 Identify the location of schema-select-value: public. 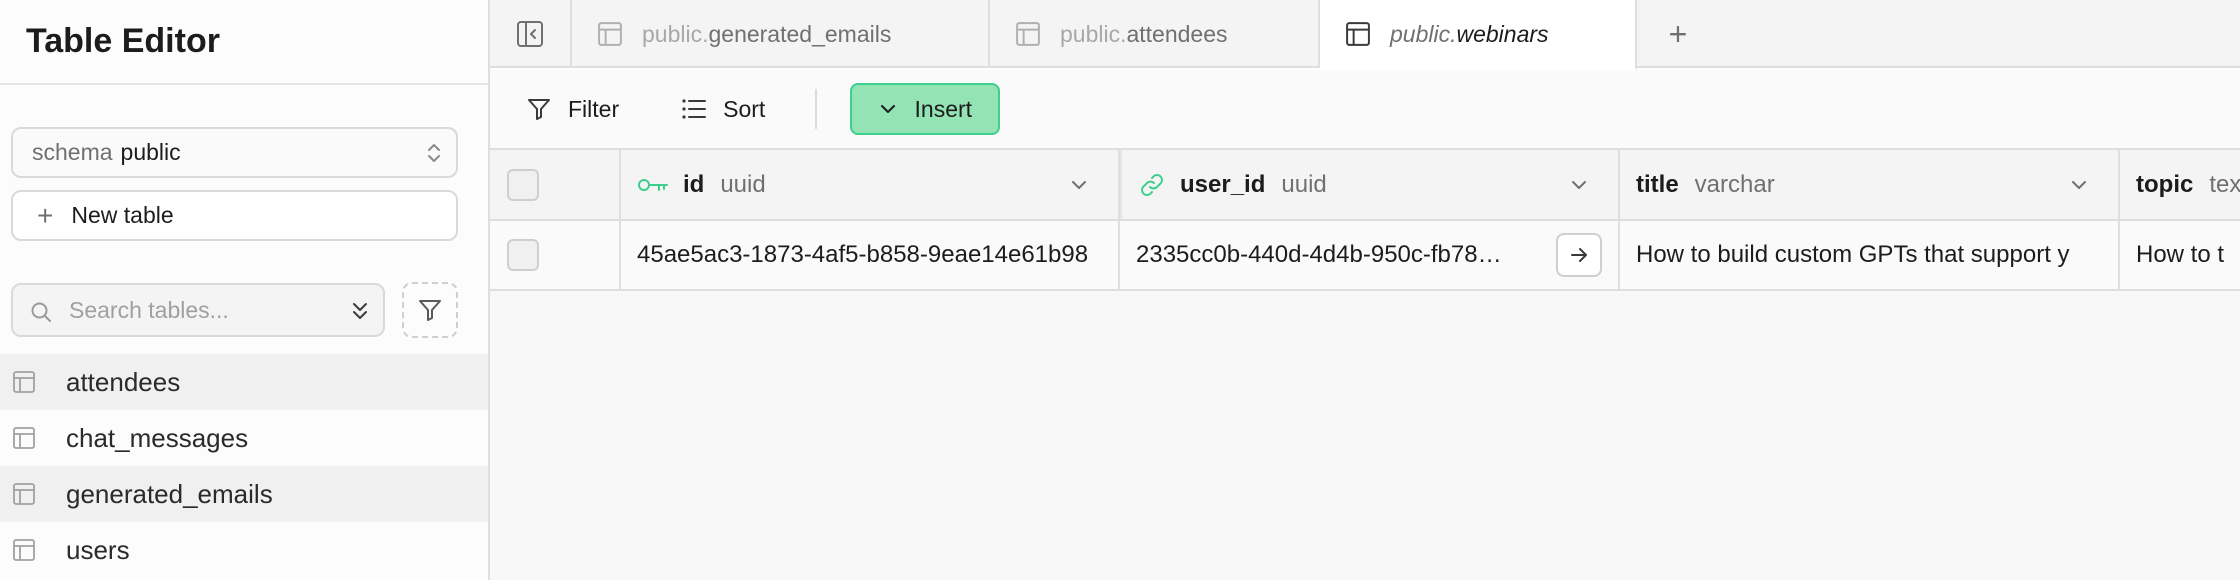
(150, 152).